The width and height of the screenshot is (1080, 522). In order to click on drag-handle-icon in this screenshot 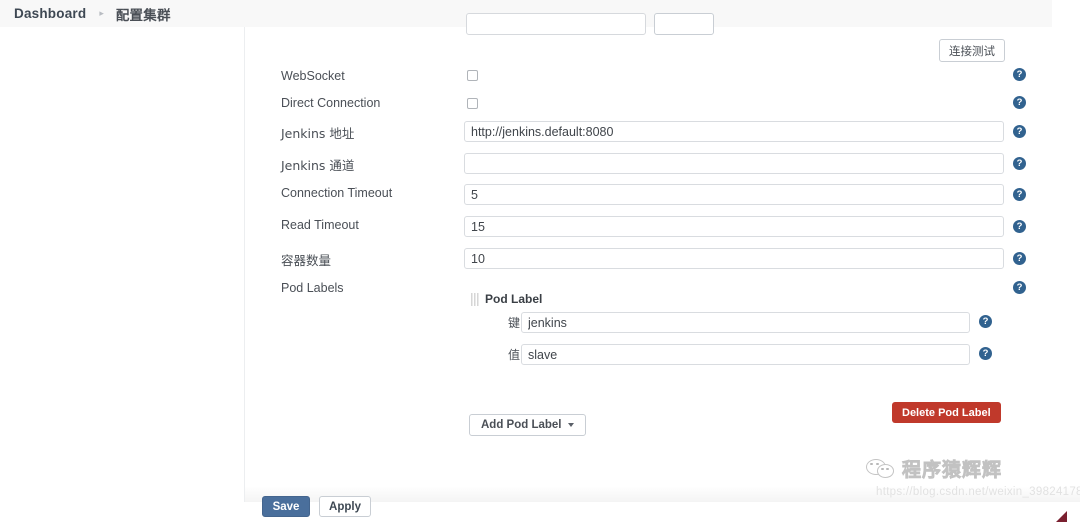, I will do `click(475, 299)`.